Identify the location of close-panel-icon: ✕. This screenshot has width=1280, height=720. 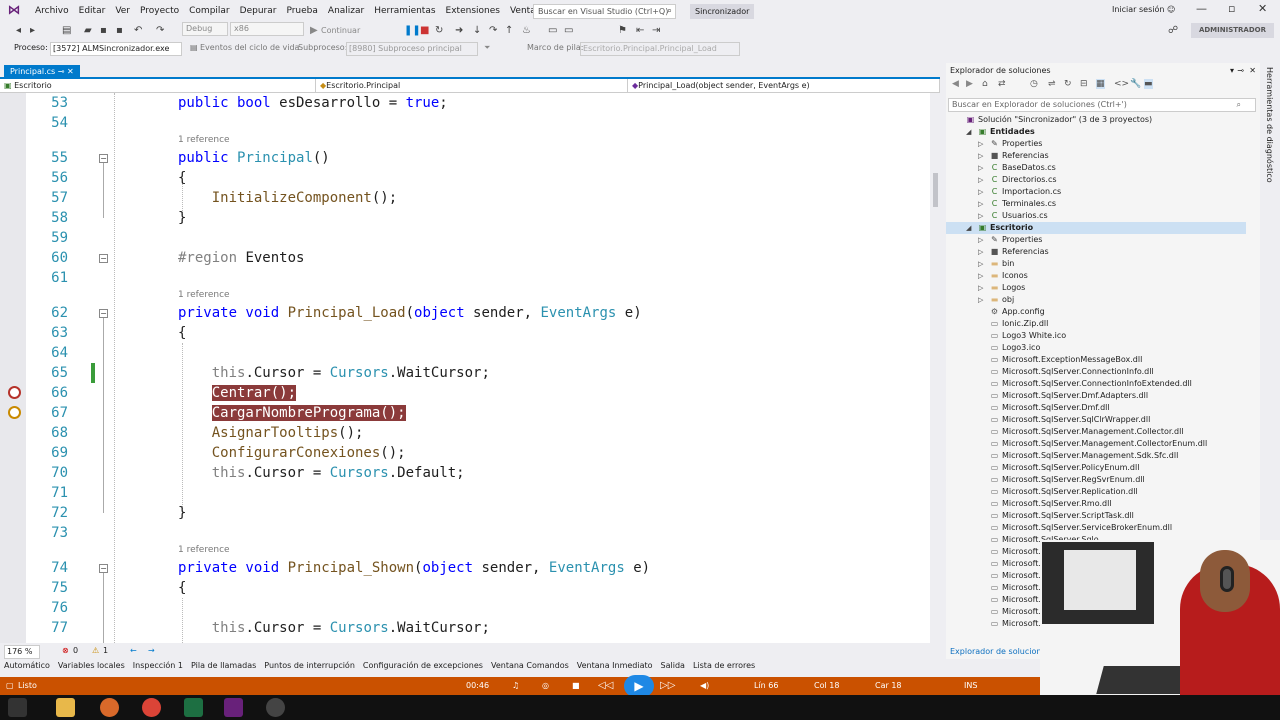
(1252, 71).